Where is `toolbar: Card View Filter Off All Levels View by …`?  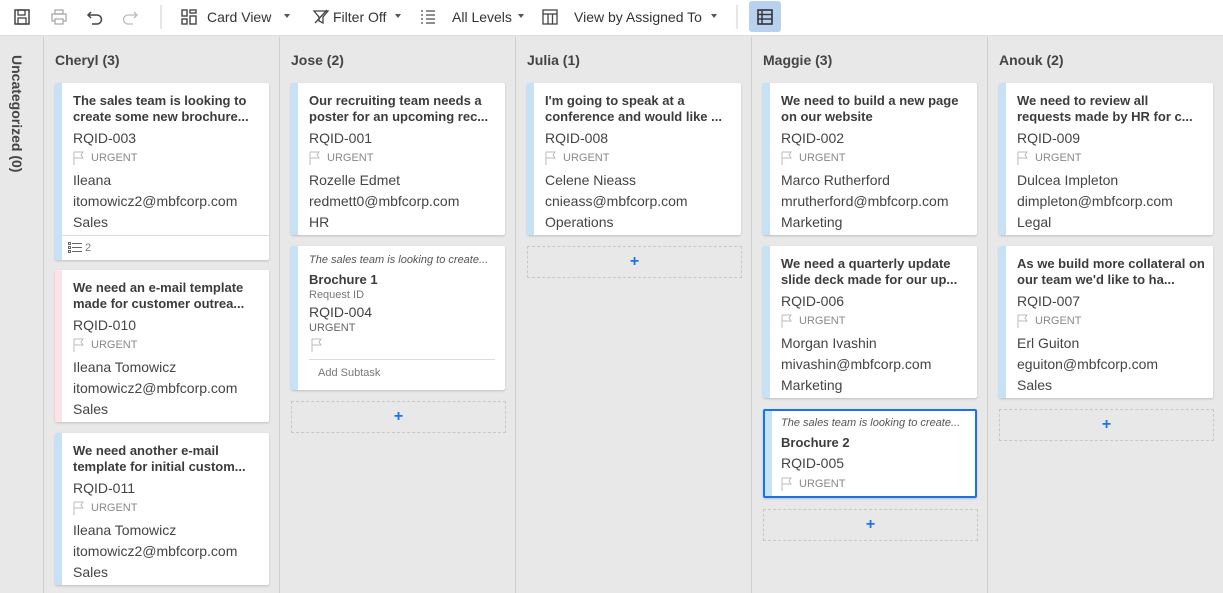
toolbar: Card View Filter Off All Levels View by … is located at coordinates (611, 18).